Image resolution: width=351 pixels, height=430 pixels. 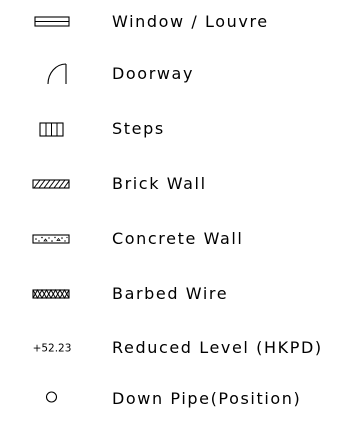 I want to click on legend-label-concrete-wall: Concrete Wall, so click(x=178, y=238).